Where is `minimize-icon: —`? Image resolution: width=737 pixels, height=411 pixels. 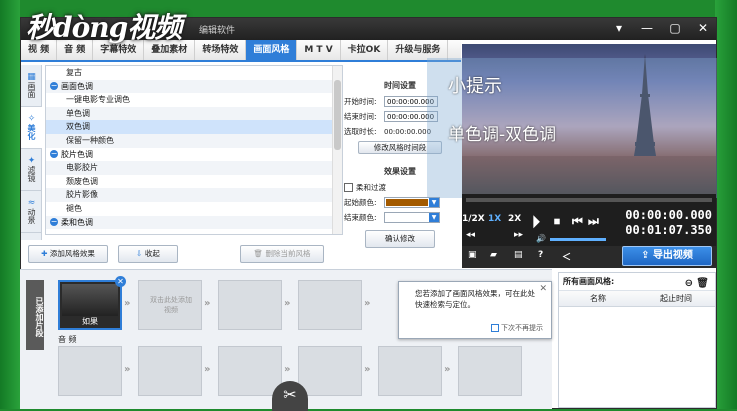 minimize-icon: — is located at coordinates (647, 28).